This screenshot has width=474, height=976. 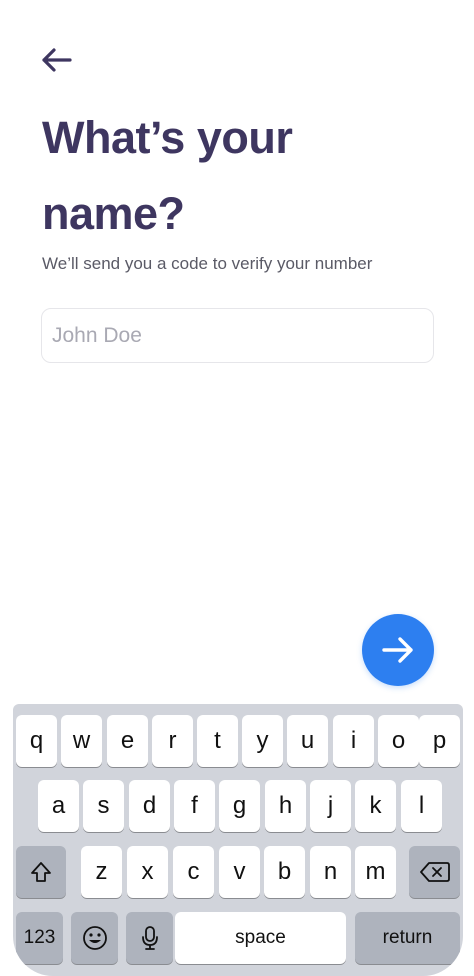 What do you see at coordinates (260, 938) in the screenshot?
I see `space-key: space` at bounding box center [260, 938].